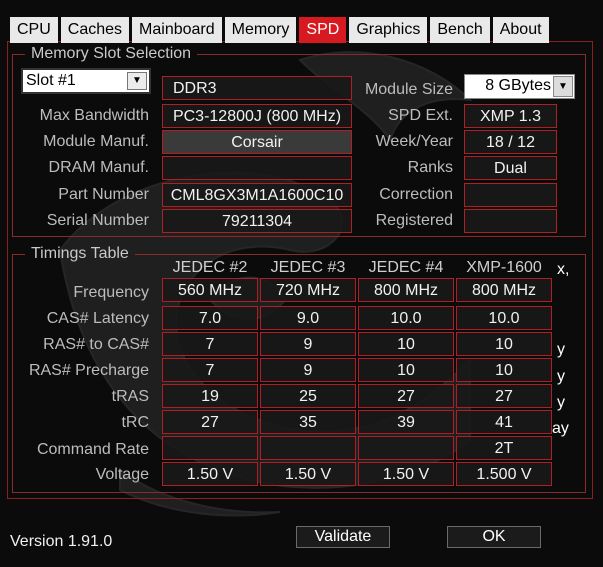  Describe the element at coordinates (406, 370) in the screenshot. I see `ras-precharge-jedec-4: 10` at that location.